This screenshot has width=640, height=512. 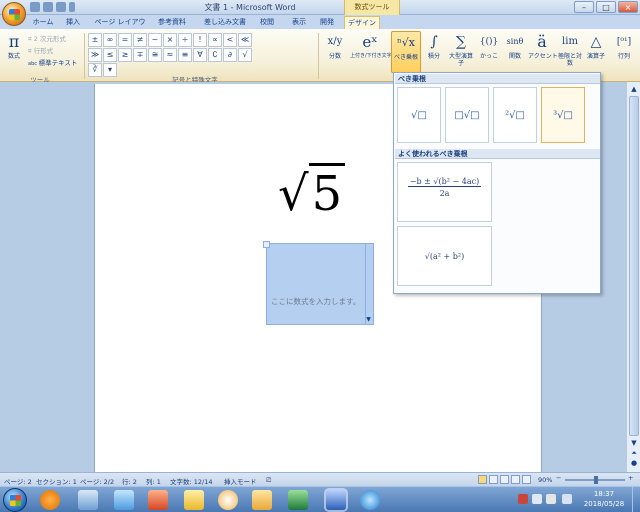 I want to click on symbol-button: ≤, so click(x=110, y=55).